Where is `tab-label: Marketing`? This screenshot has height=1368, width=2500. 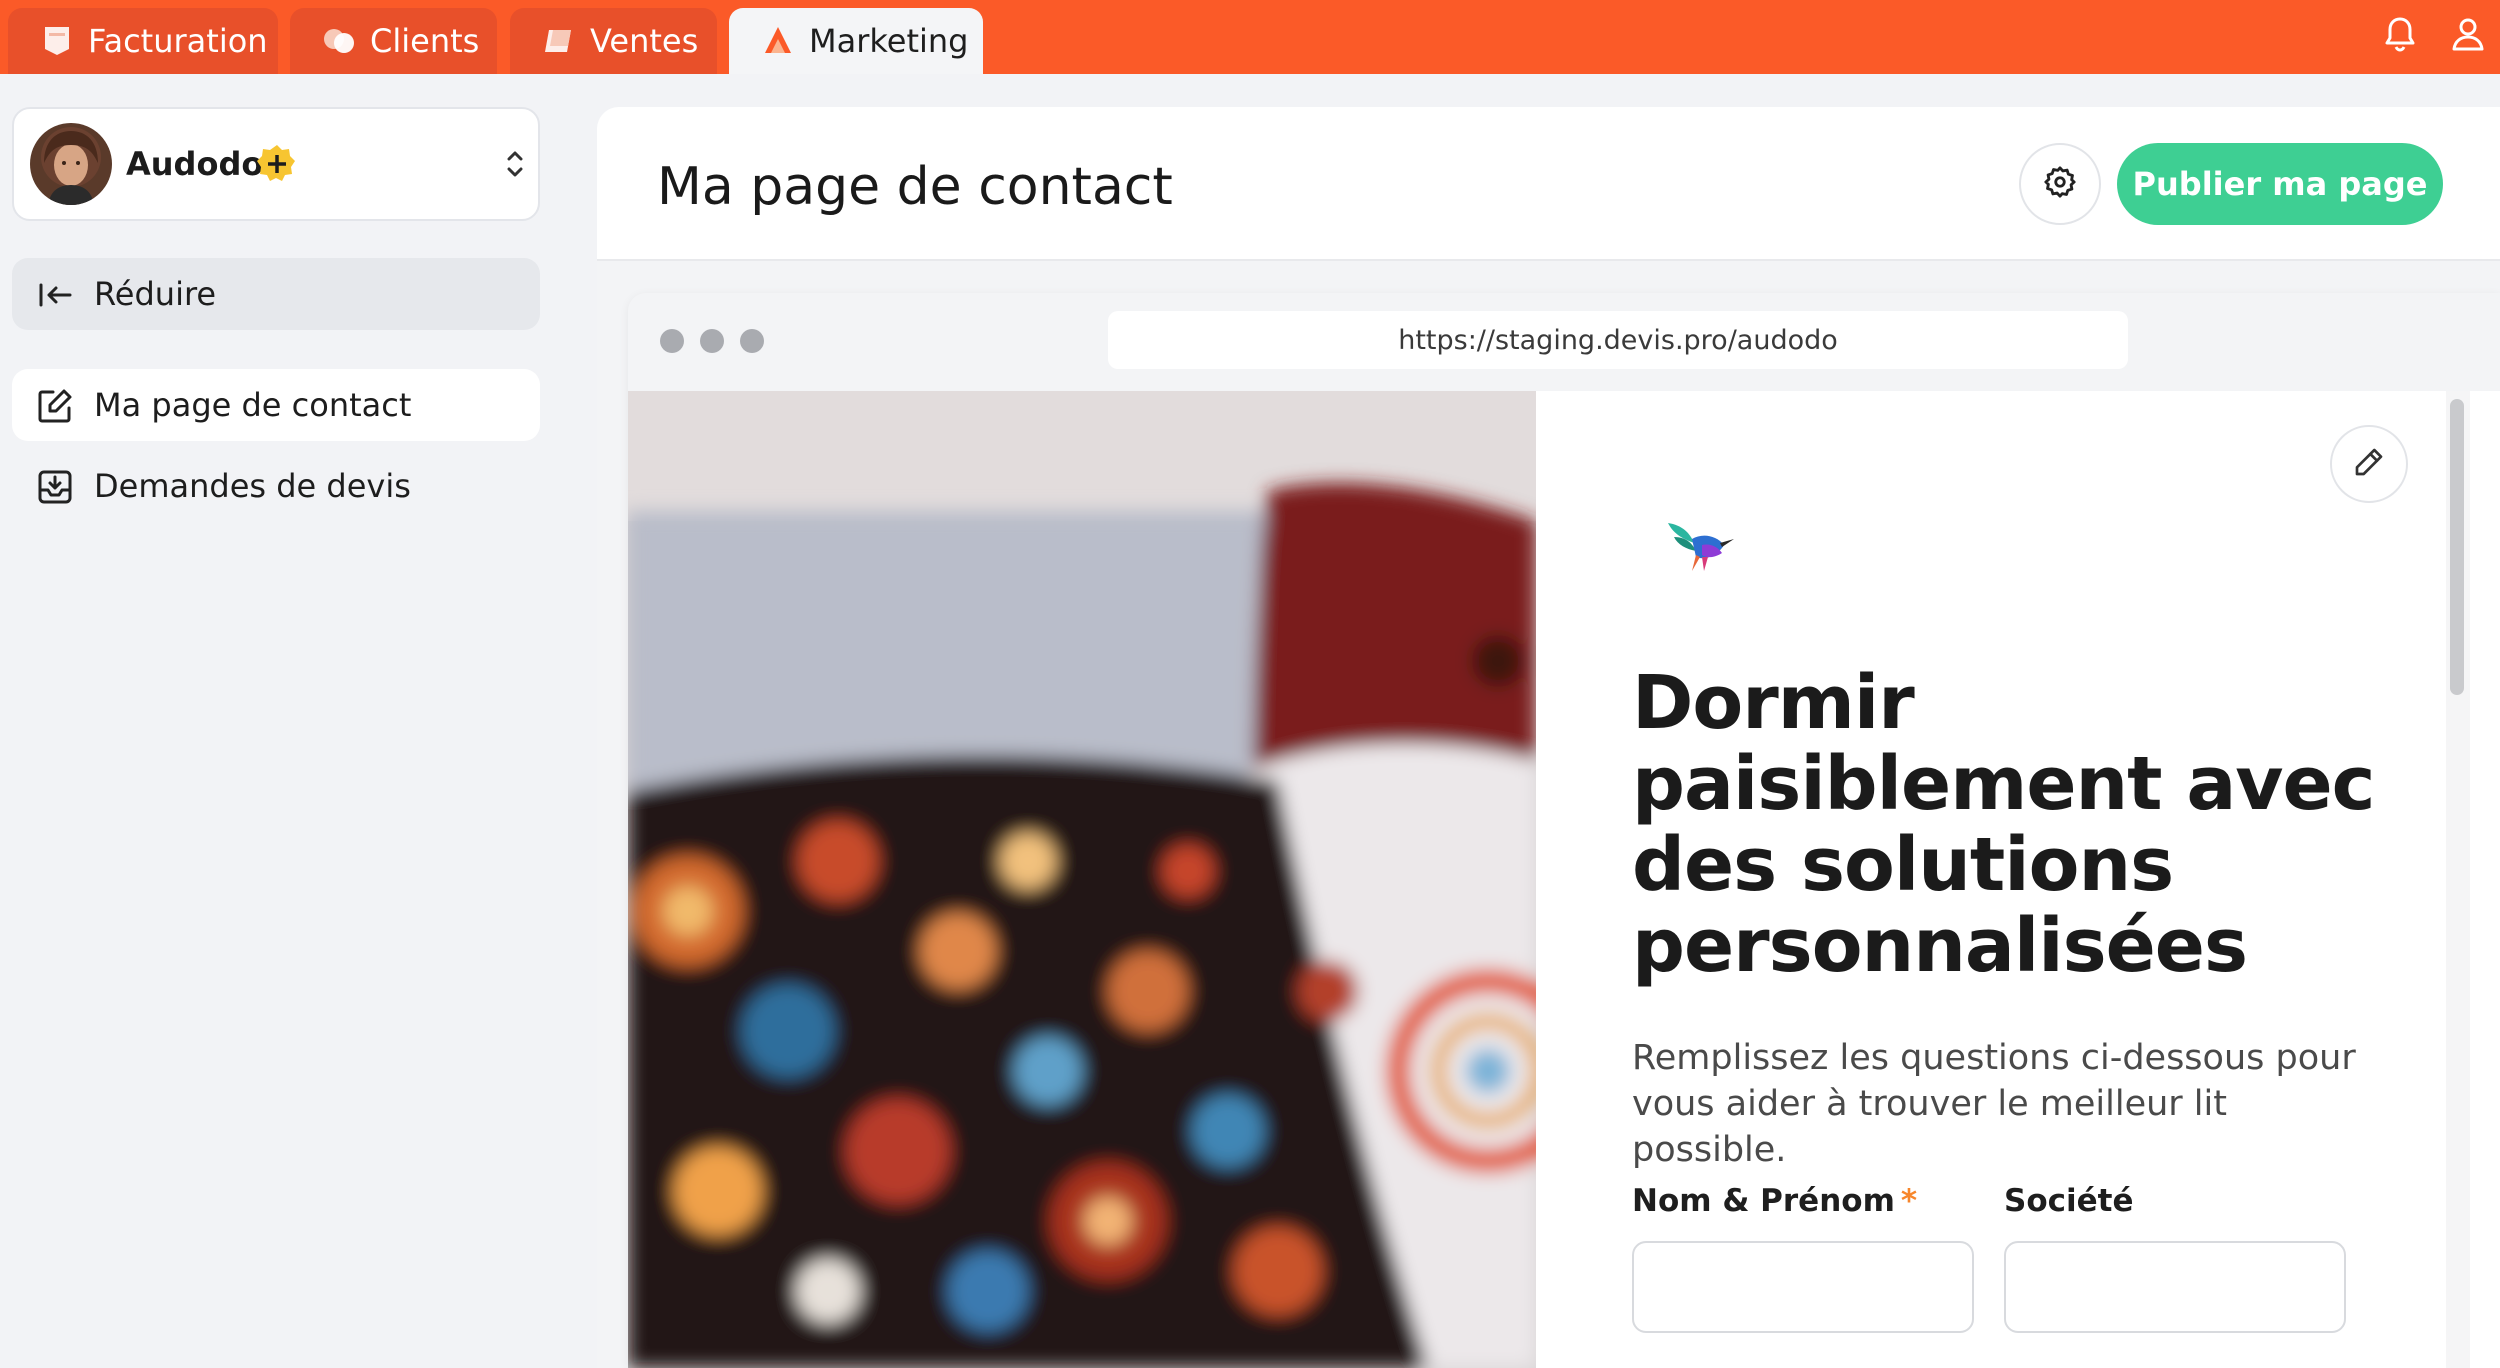
tab-label: Marketing is located at coordinates (889, 41).